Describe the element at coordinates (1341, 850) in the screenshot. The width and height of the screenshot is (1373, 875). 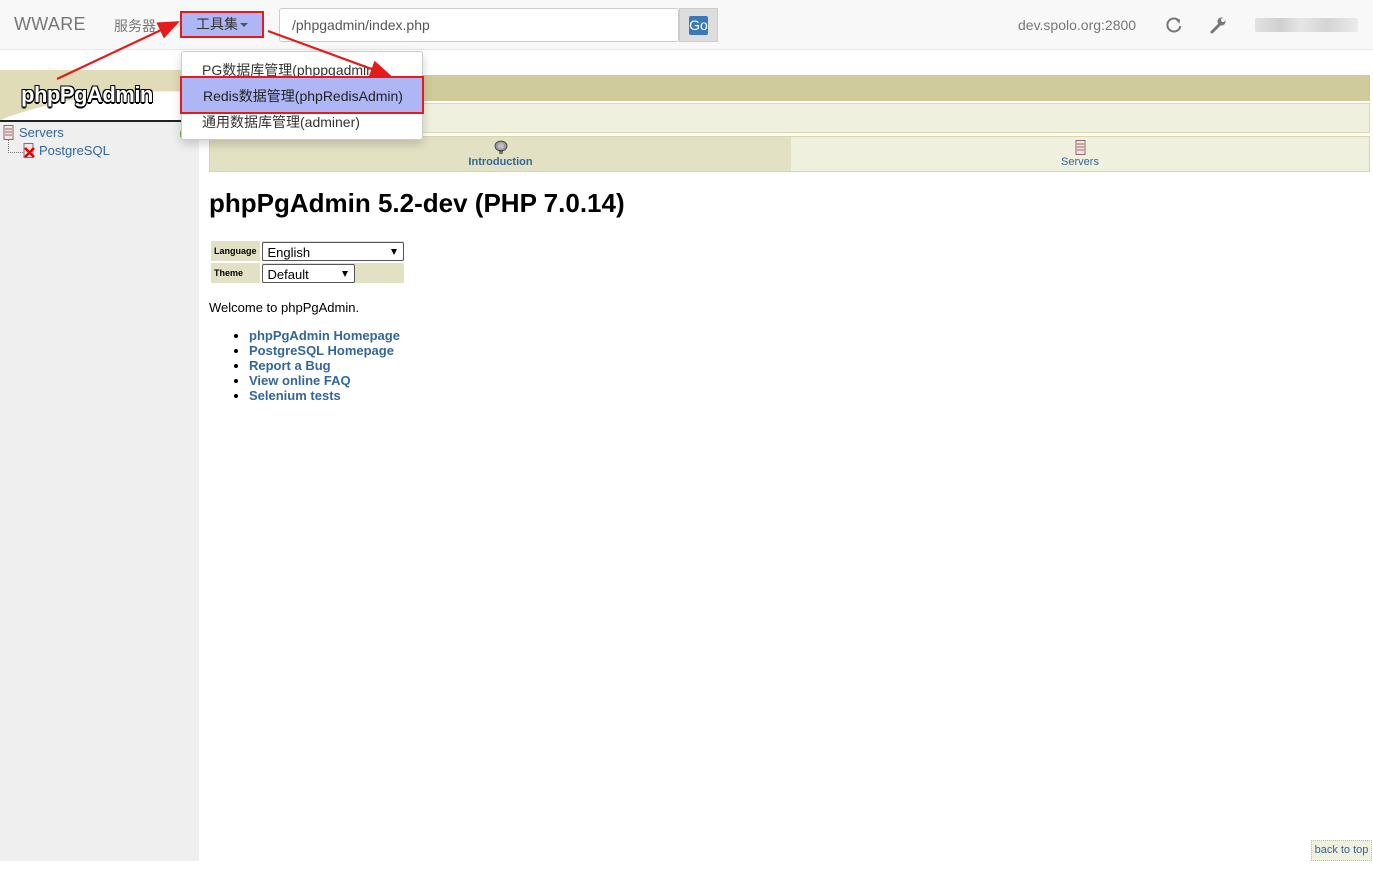
I see `back-to-top-link: back to top` at that location.